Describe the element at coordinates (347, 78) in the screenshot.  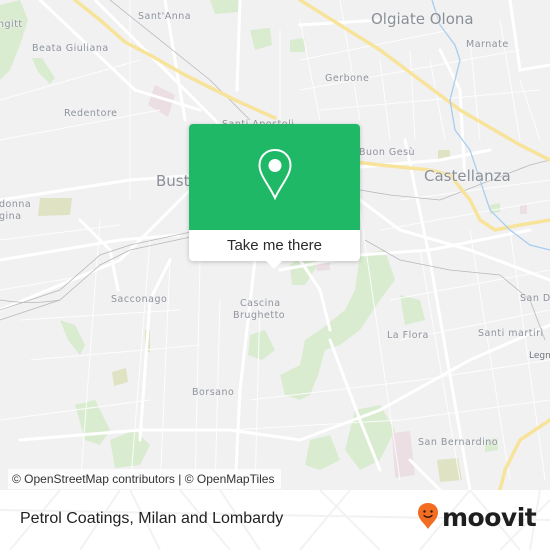
I see `place-label-gerbone: Gerbone` at that location.